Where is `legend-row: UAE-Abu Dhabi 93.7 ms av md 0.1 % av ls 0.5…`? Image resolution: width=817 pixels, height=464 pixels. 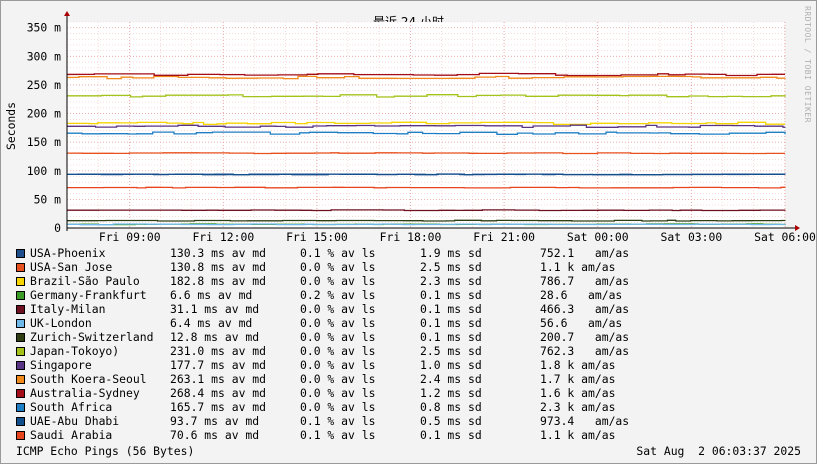 legend-row: UAE-Abu Dhabi 93.7 ms av md 0.1 % av ls 0.5… is located at coordinates (323, 421).